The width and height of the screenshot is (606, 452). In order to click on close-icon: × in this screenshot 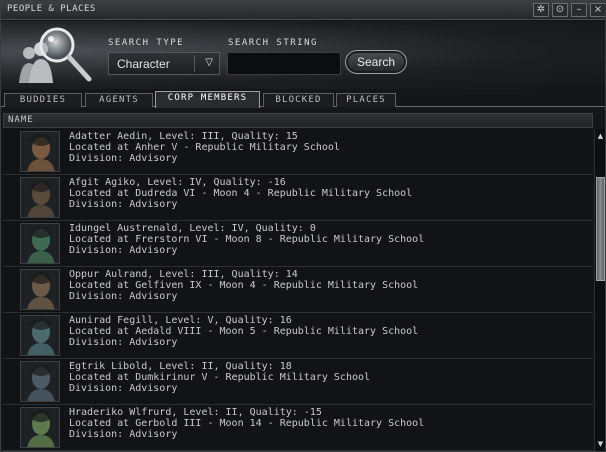, I will do `click(597, 10)`.